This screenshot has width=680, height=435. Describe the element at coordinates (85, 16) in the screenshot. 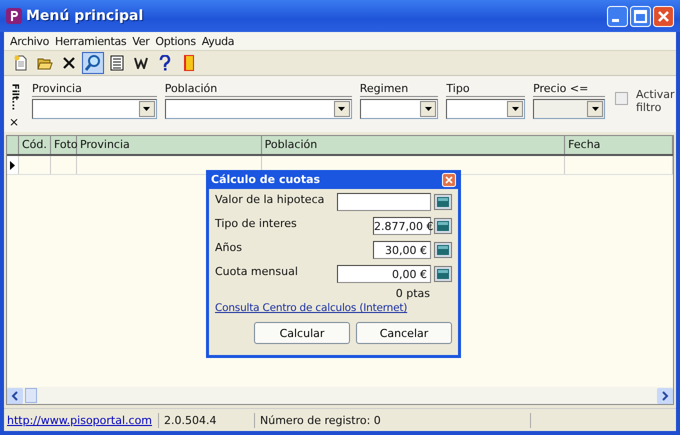

I see `window-title: Menú principal` at that location.